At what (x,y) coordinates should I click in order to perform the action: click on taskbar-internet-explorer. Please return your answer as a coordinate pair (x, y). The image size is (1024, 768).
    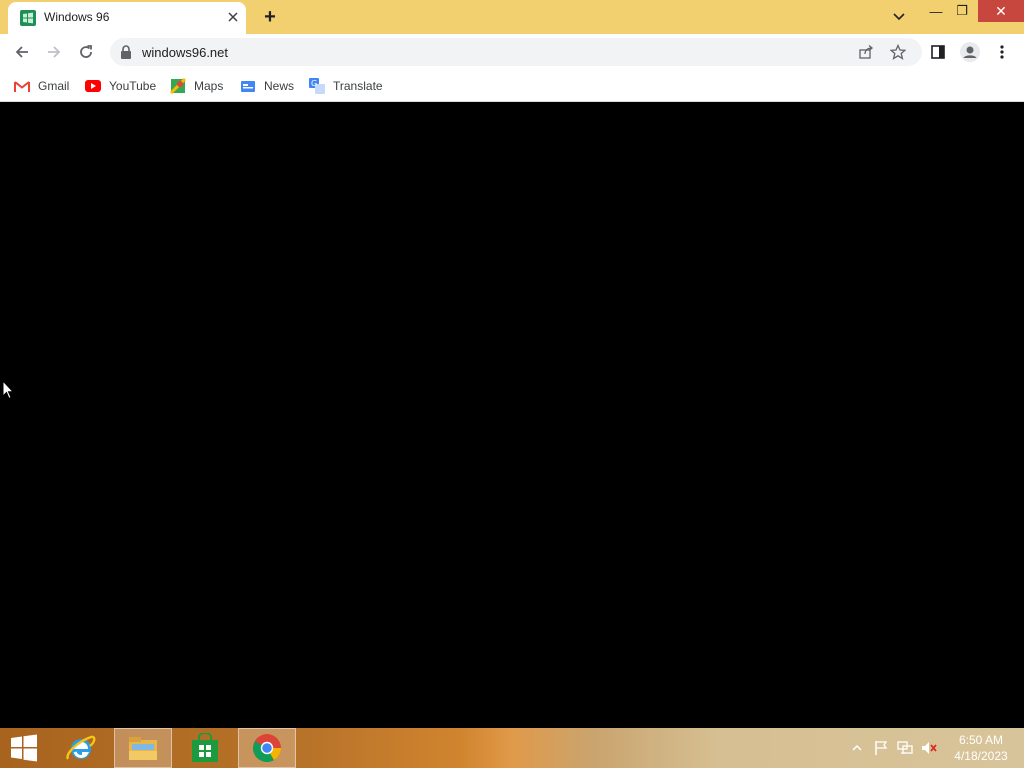
    Looking at the image, I should click on (81, 748).